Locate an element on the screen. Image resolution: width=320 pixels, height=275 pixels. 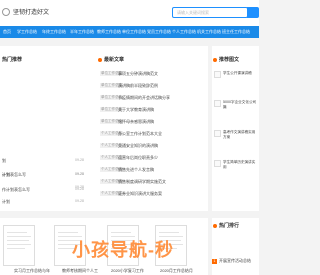
article-link: 销售先进个人发言稿 is located at coordinates (136, 170).